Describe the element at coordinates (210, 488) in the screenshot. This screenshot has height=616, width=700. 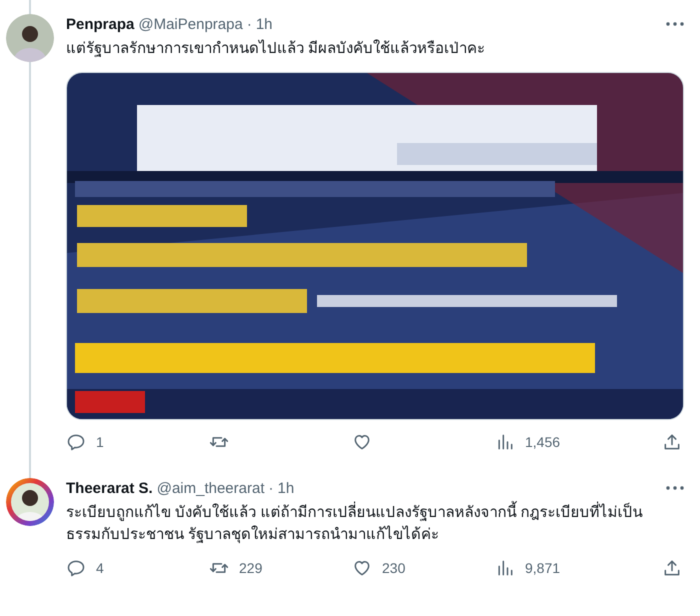
I see `user-handle: @aim_theerarat` at that location.